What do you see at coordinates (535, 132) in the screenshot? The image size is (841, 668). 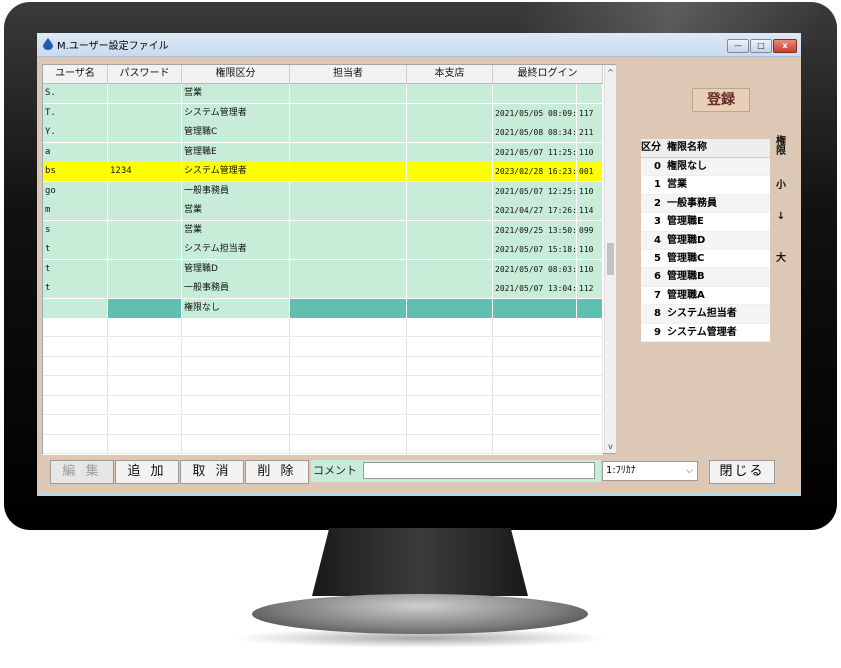 I see `cell-last-login: 2021/05/08 08:34:25` at bounding box center [535, 132].